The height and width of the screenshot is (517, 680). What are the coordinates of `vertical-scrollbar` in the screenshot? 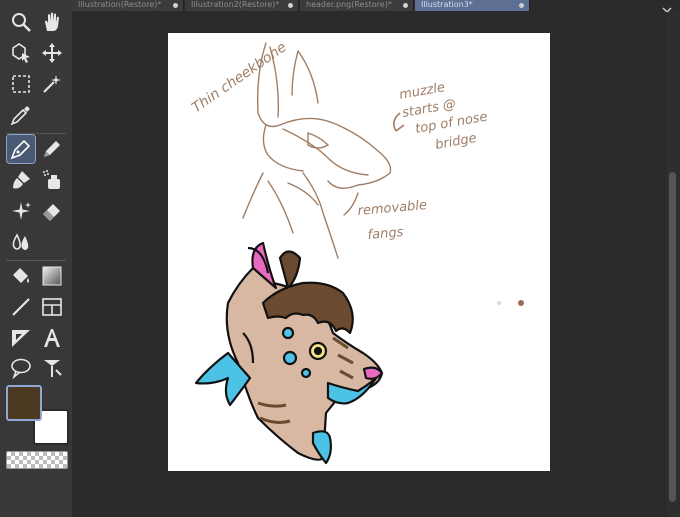 It's located at (673, 264).